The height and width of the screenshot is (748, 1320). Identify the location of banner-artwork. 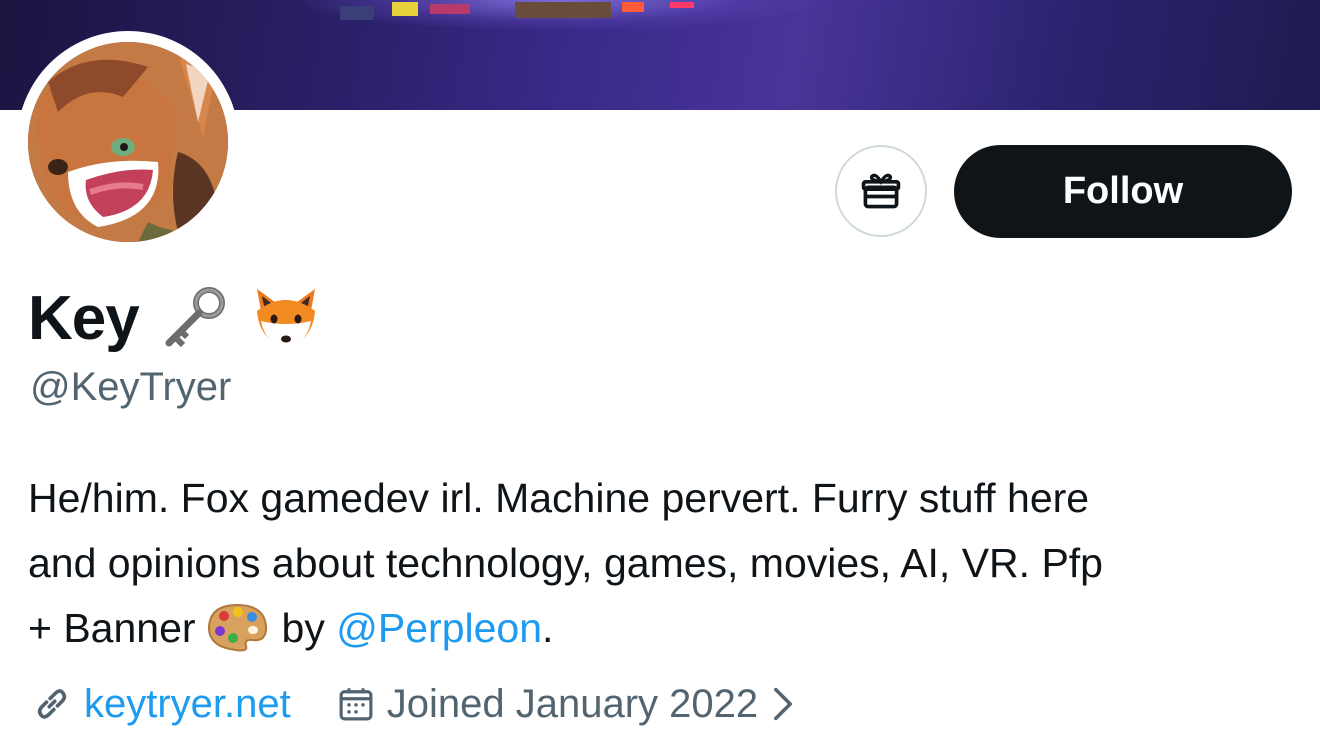
(517, 11).